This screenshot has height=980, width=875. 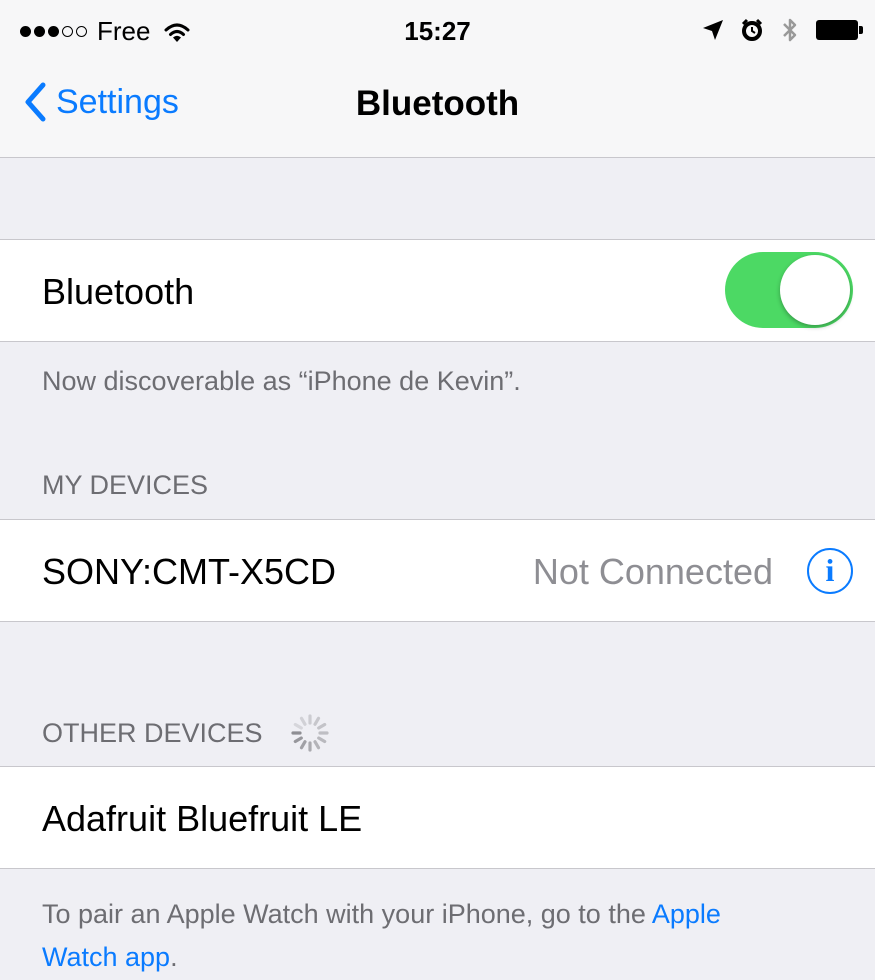 I want to click on info-icon: i, so click(x=830, y=571).